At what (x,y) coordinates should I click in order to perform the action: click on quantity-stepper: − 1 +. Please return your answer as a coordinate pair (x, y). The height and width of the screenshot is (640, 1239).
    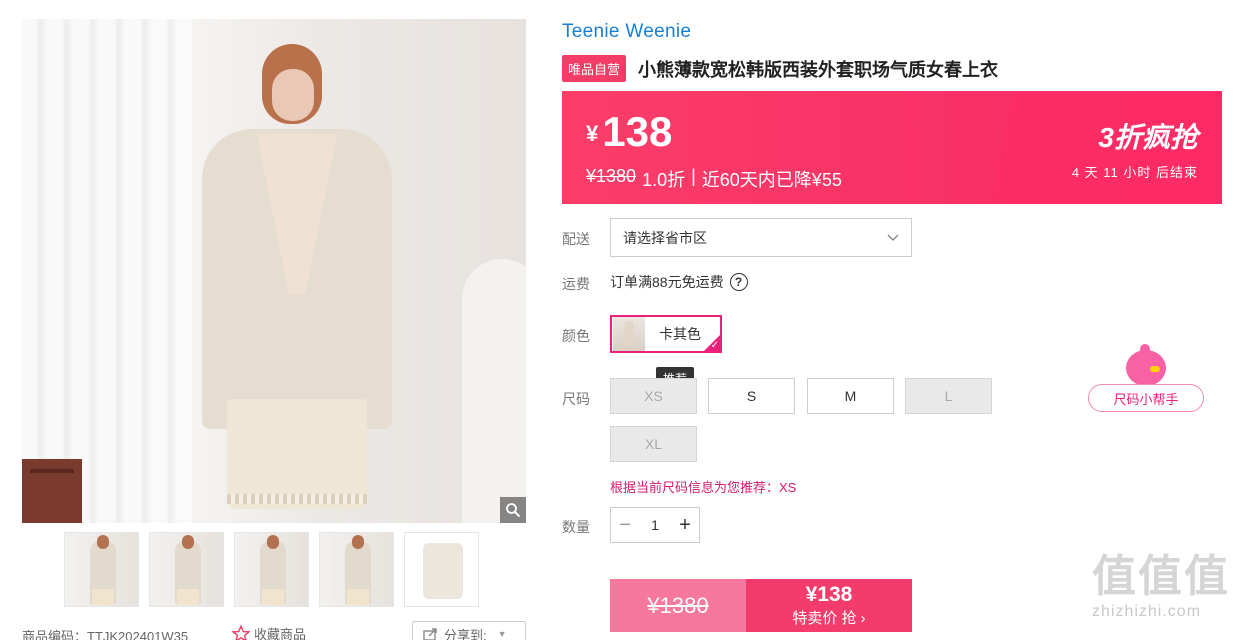
    Looking at the image, I should click on (655, 525).